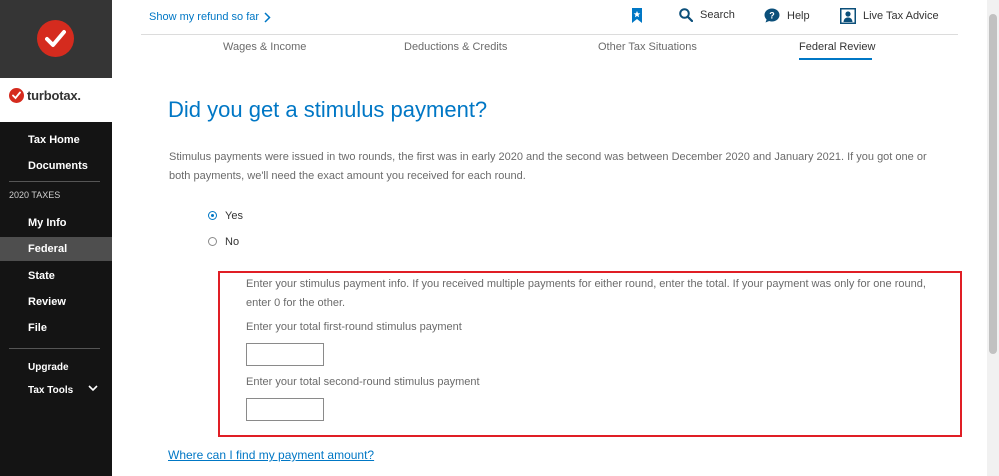 This screenshot has height=476, width=999. Describe the element at coordinates (455, 47) in the screenshot. I see `tab-deductions-credits: Deductions & Credits` at that location.